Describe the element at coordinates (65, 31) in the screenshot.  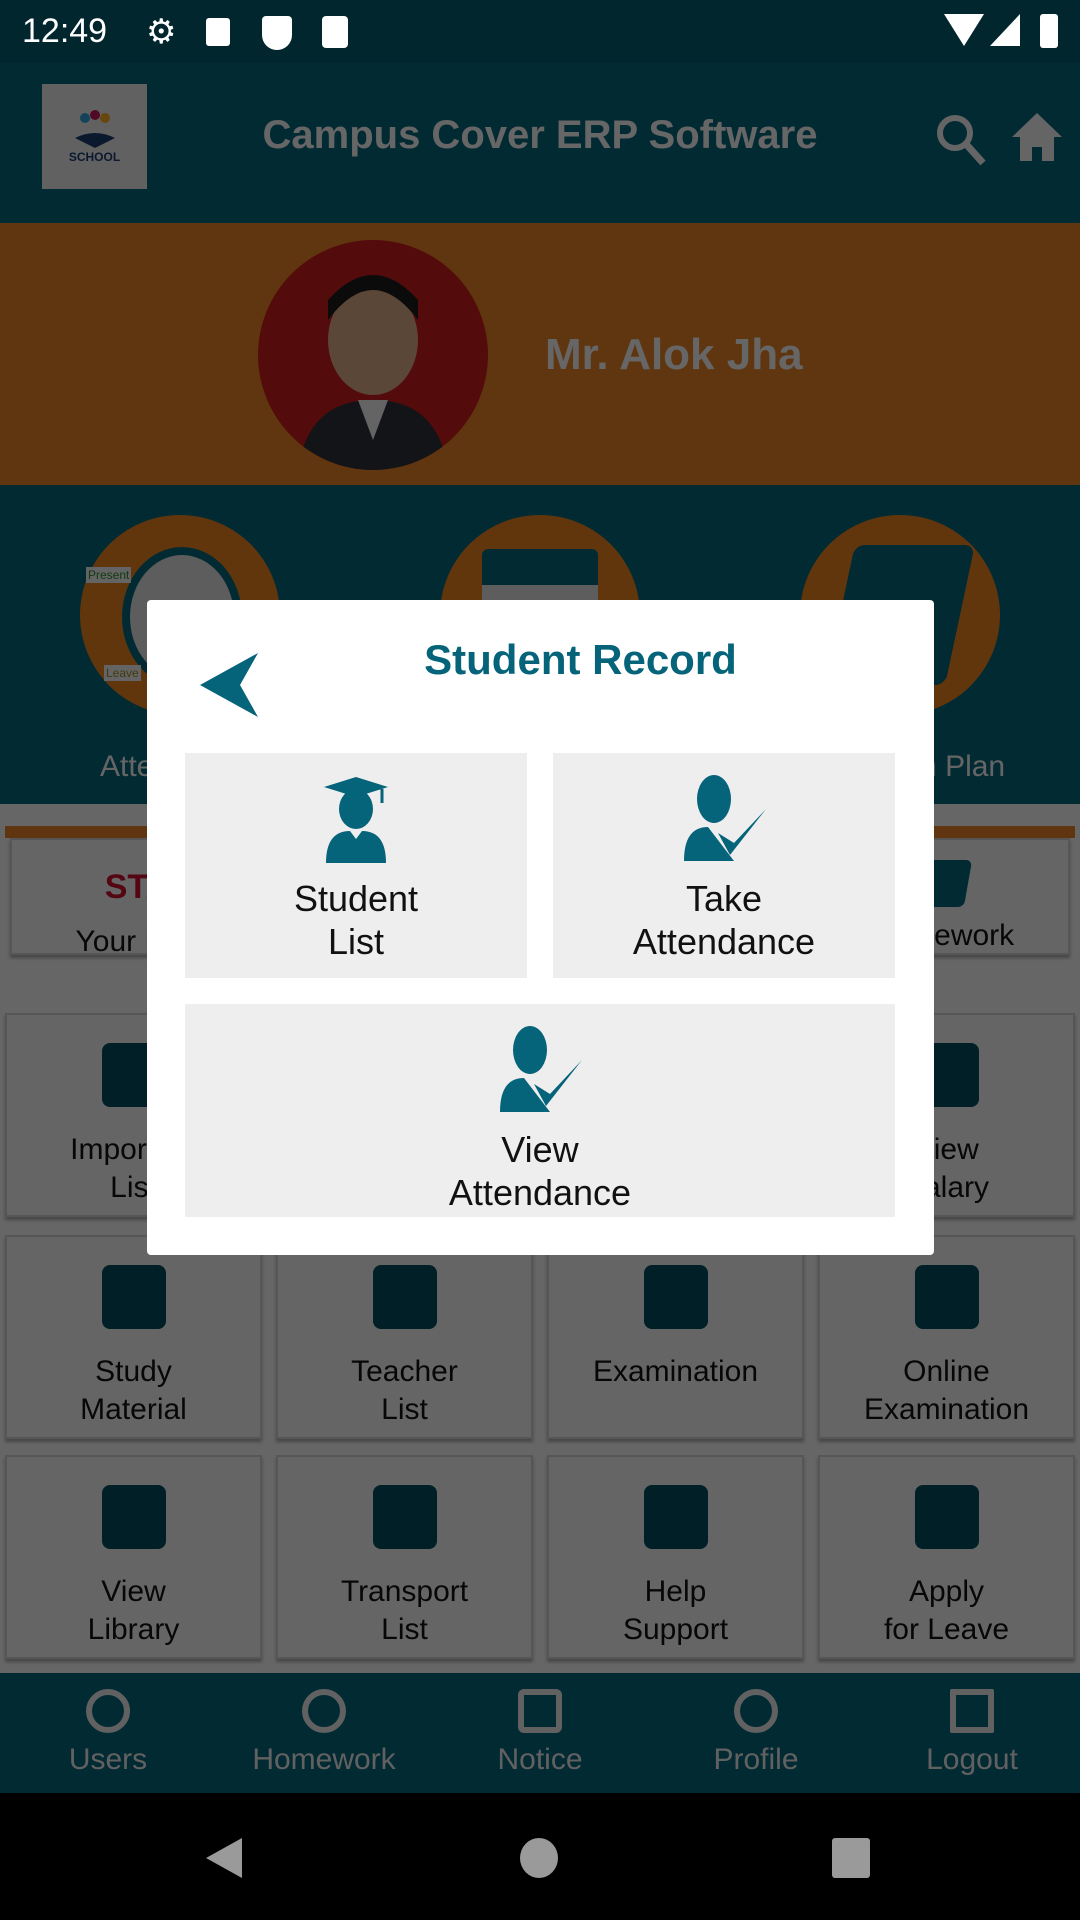
I see `status-time: 12:49` at that location.